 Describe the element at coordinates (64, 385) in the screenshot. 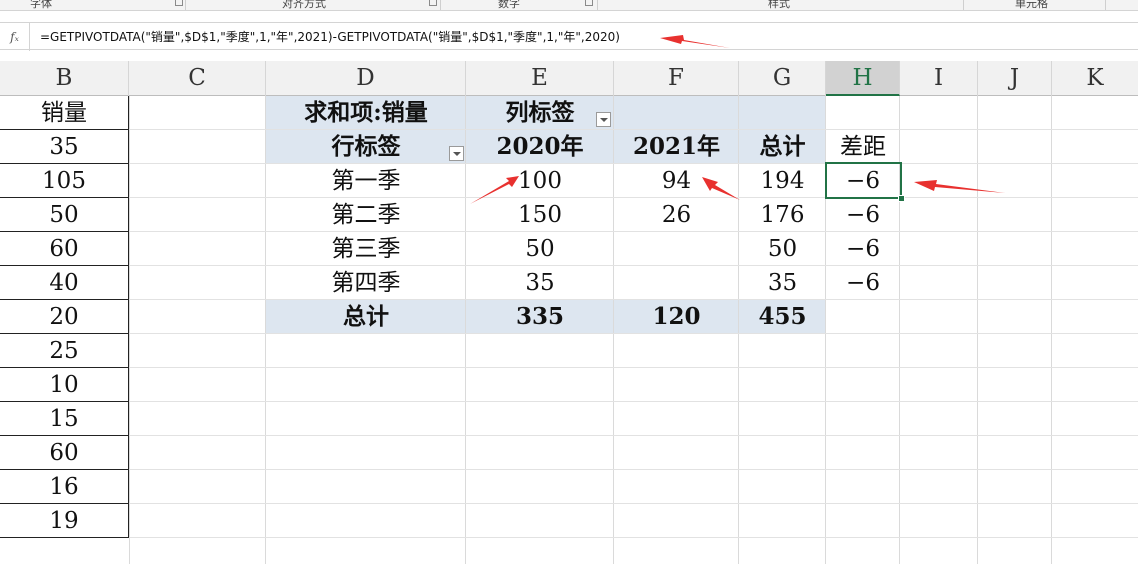

I see `cell-b-value: 10` at that location.